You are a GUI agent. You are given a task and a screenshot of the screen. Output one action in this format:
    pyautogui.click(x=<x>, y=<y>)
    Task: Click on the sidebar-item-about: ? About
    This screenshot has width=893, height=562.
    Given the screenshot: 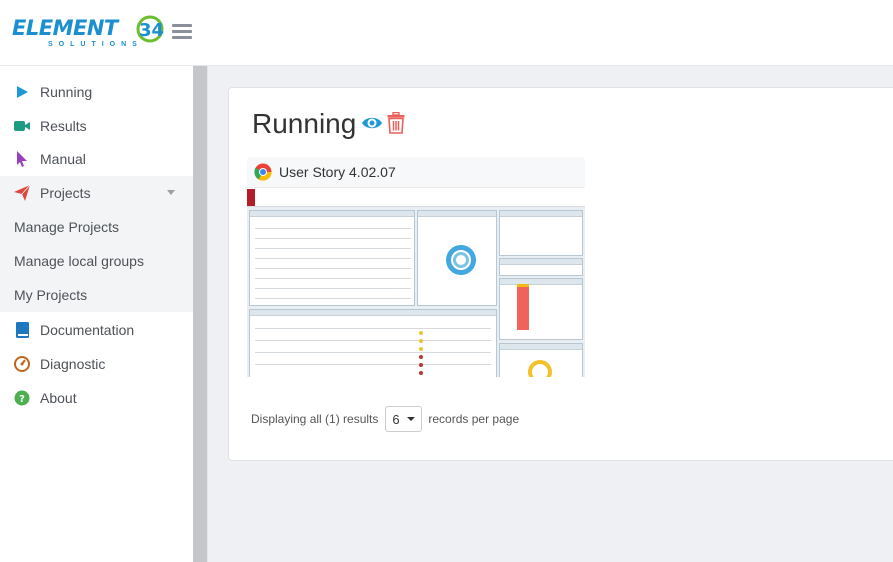 What is the action you would take?
    pyautogui.click(x=96, y=398)
    